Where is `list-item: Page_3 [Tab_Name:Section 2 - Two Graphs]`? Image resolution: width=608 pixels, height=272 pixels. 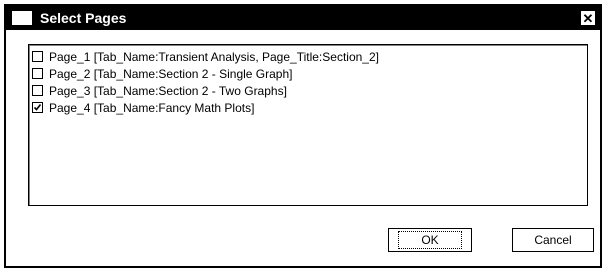
list-item: Page_3 [Tab_Name:Section 2 - Two Graphs] is located at coordinates (159, 90).